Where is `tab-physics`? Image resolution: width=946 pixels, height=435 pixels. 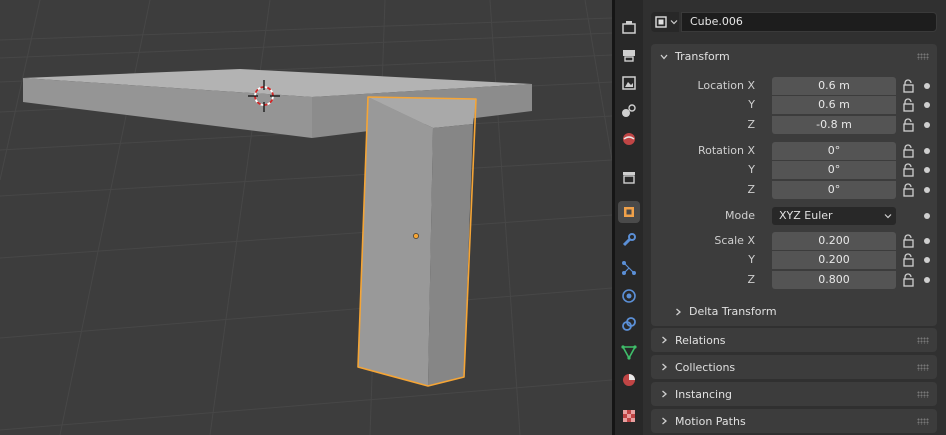
tab-physics is located at coordinates (629, 296).